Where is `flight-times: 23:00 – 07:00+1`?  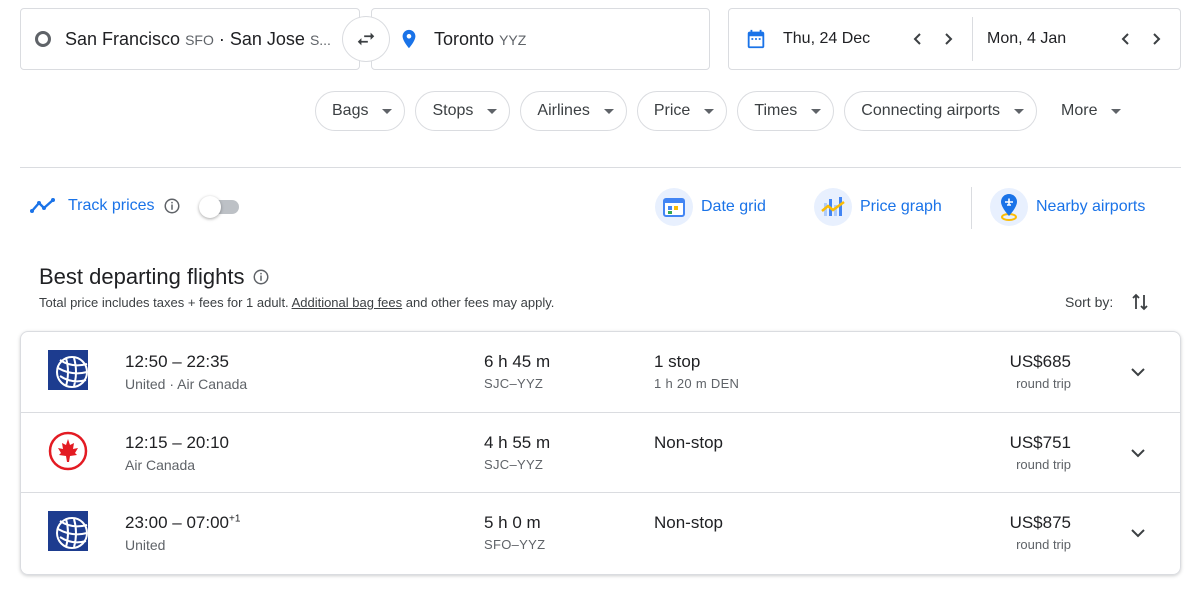 flight-times: 23:00 – 07:00+1 is located at coordinates (183, 522).